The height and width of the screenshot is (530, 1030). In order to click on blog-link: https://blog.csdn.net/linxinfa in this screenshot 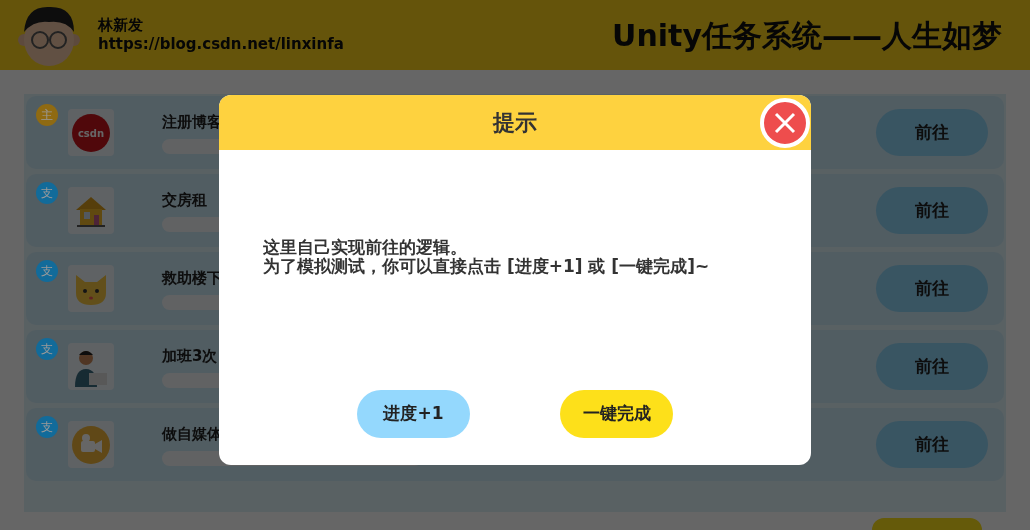, I will do `click(221, 44)`.